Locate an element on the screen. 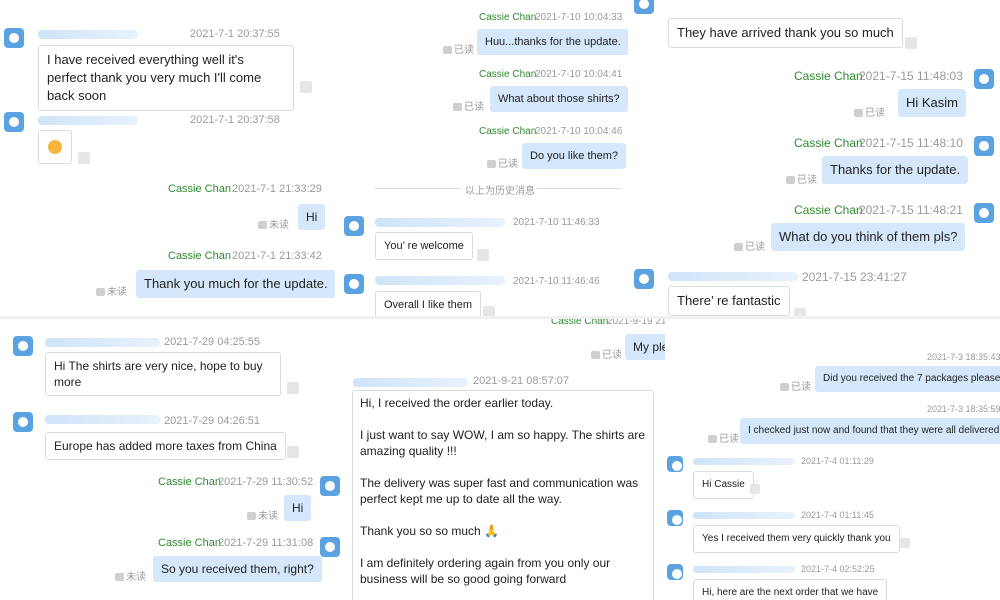  message-bubble-emoji is located at coordinates (55, 147).